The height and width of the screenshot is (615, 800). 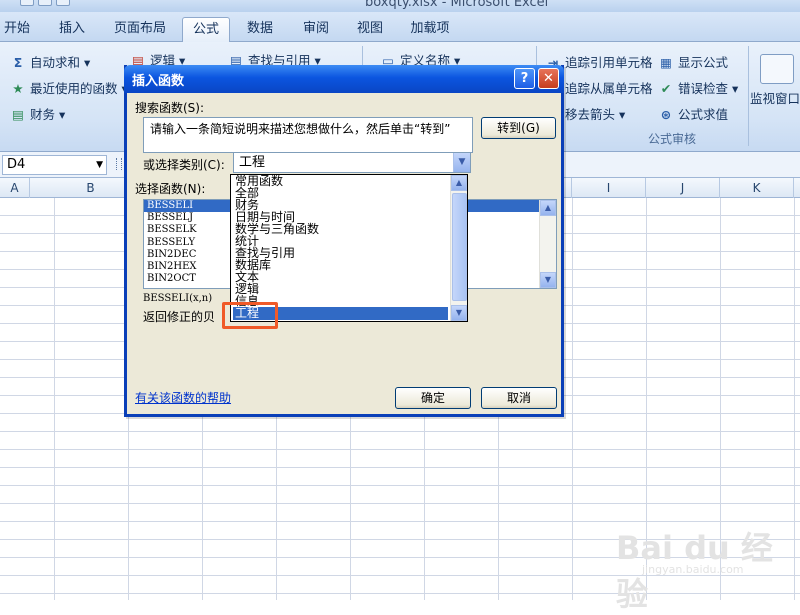 I want to click on function-description: 返回修正的贝, so click(x=179, y=317).